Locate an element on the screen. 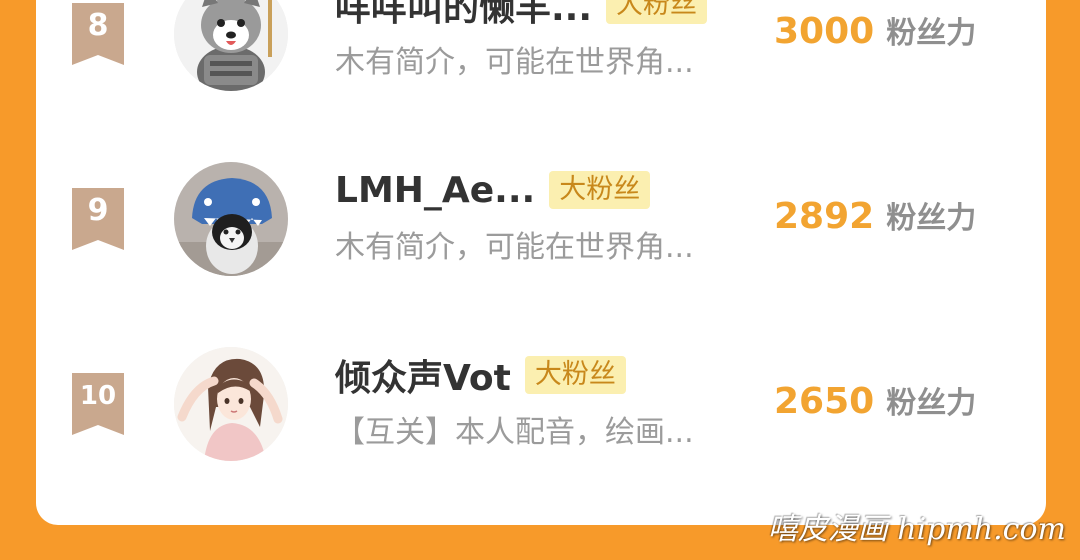  fan-power-score: 2892 粉丝力 is located at coordinates (875, 215).